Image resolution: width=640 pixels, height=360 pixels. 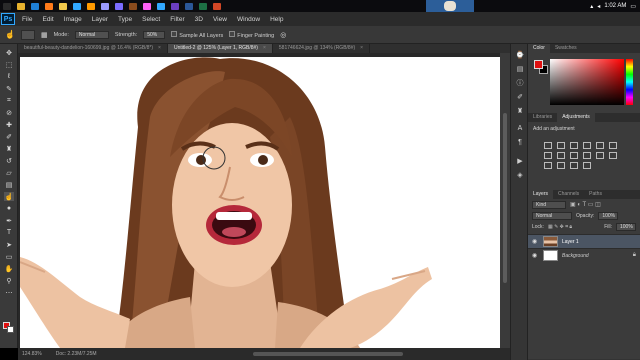 I want to click on taskbar-edge-icon, so click(x=35, y=6).